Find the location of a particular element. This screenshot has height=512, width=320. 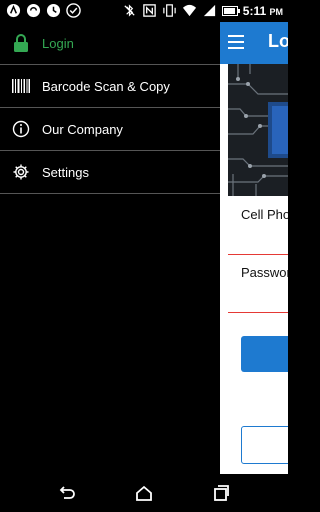

lock-icon is located at coordinates (21, 43).